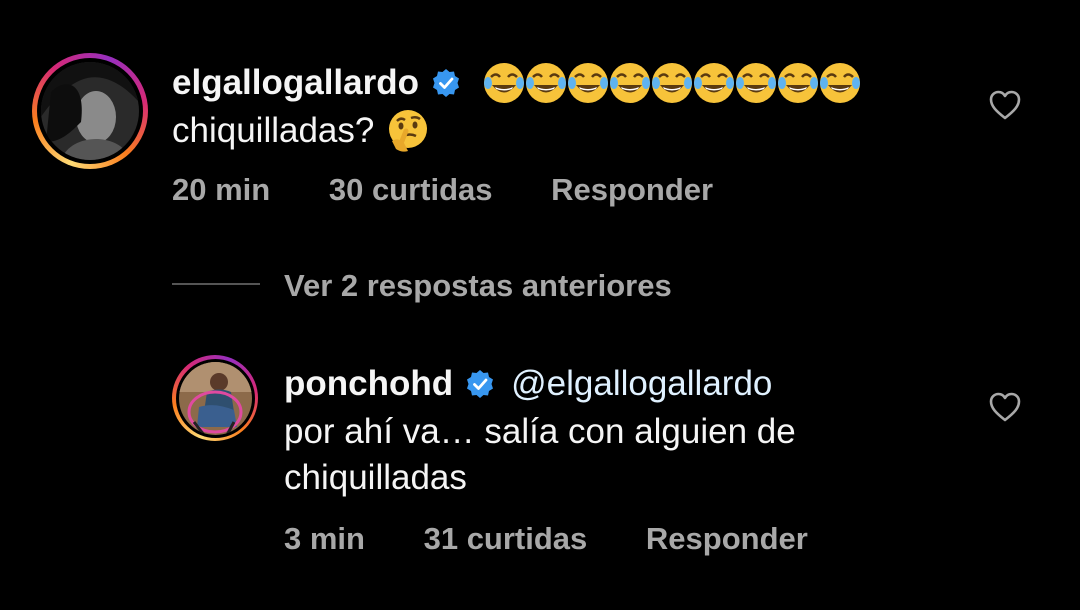 The height and width of the screenshot is (610, 1080). What do you see at coordinates (506, 538) in the screenshot?
I see `reply-likes: 31 curtidas` at bounding box center [506, 538].